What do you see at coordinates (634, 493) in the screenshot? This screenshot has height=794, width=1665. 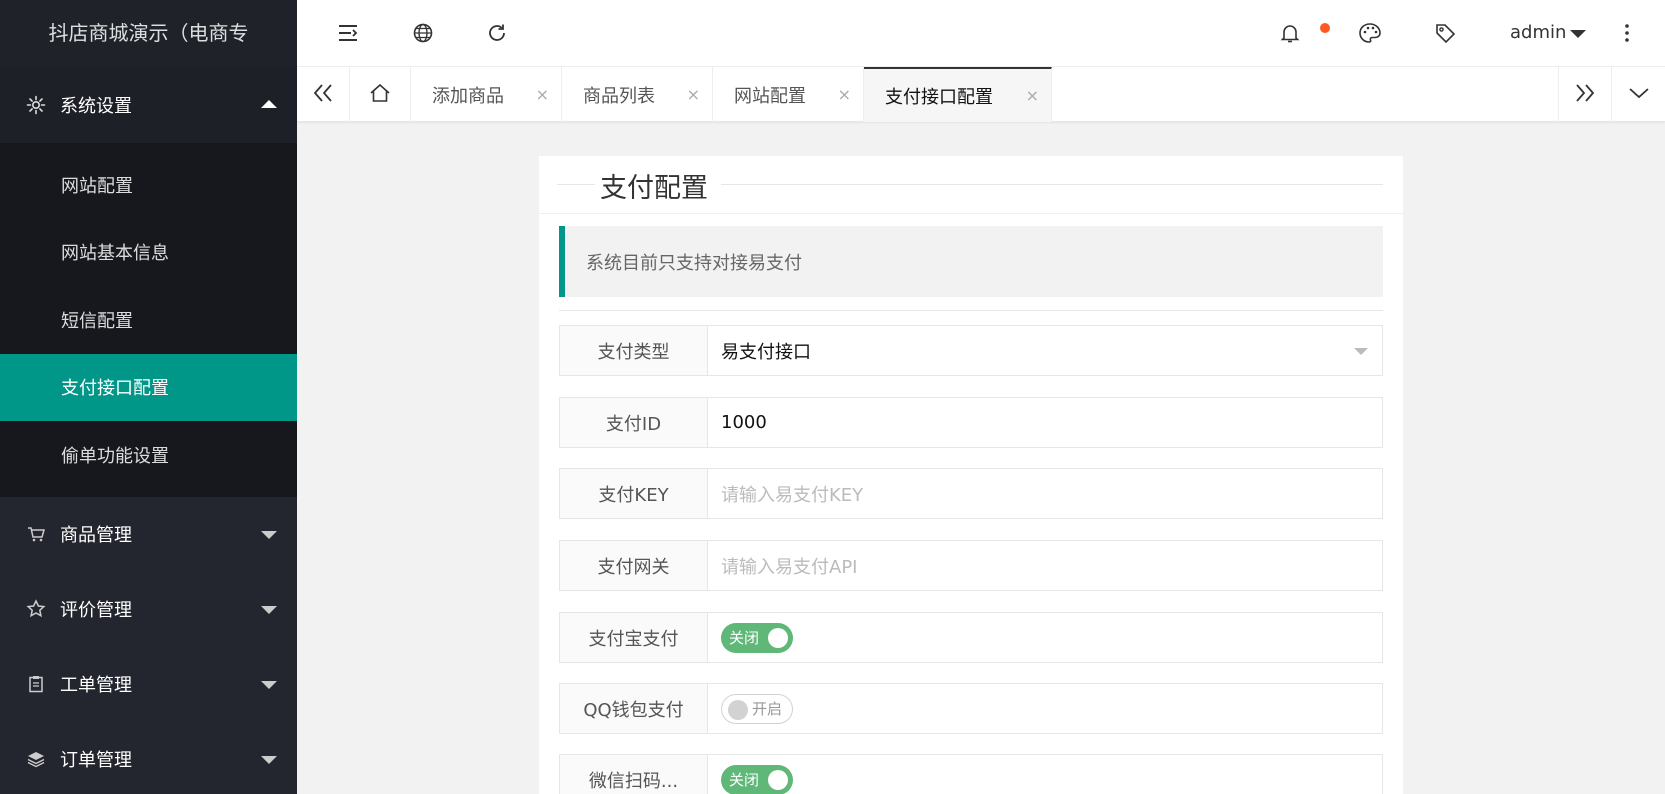 I see `field-label: 支付KEY` at bounding box center [634, 493].